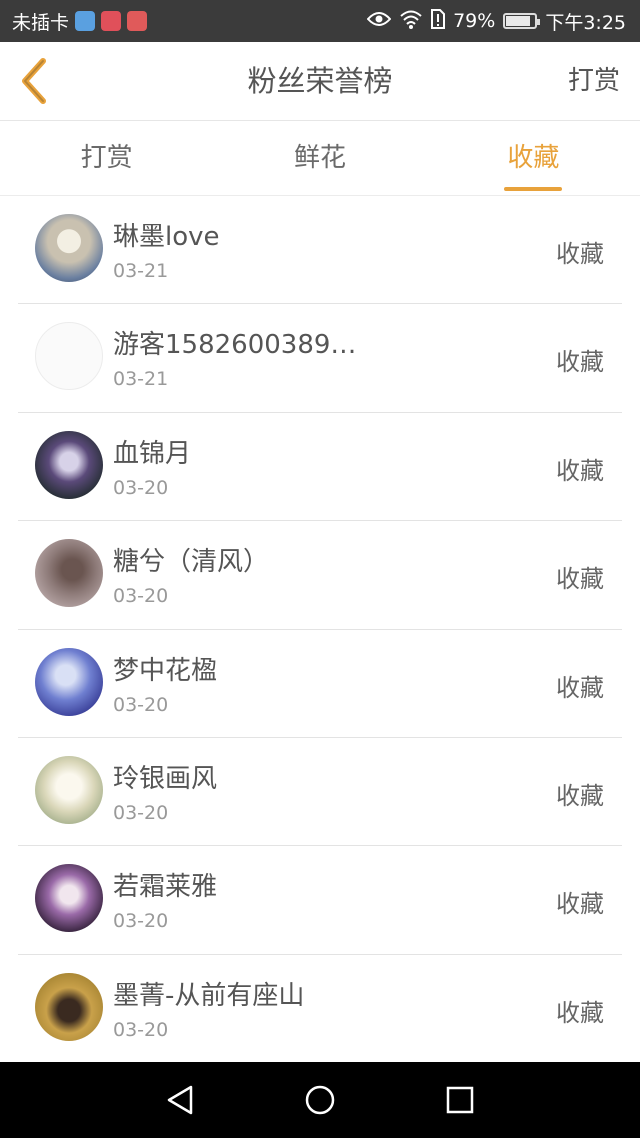 The height and width of the screenshot is (1138, 640). What do you see at coordinates (320, 792) in the screenshot?
I see `list-item: 玲银画风 03-20 收藏` at bounding box center [320, 792].